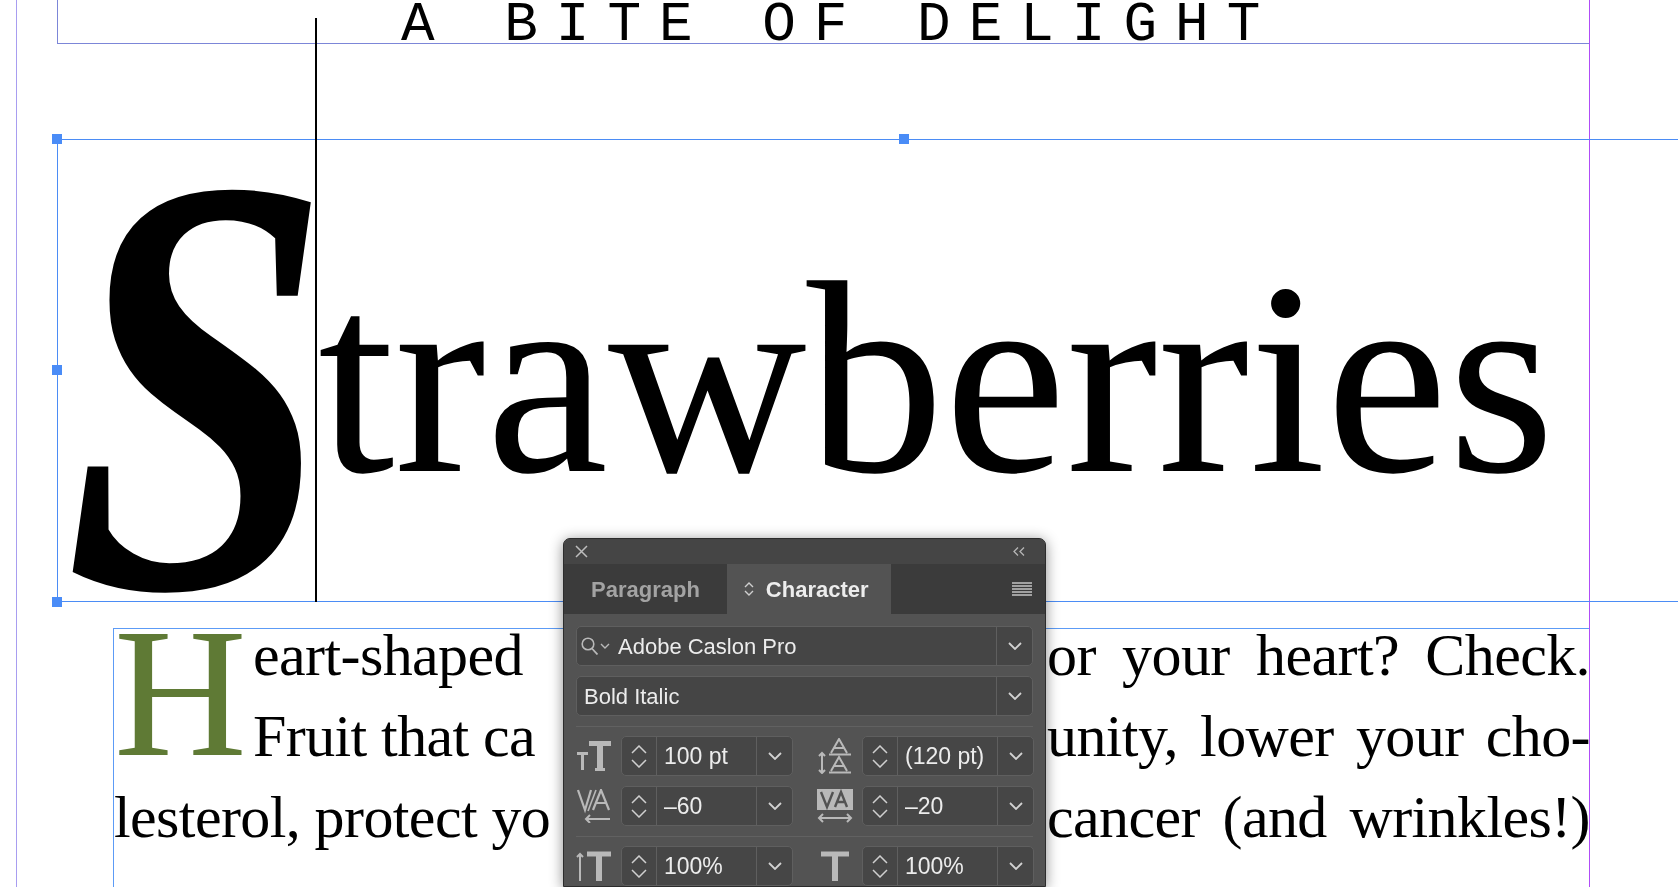  What do you see at coordinates (835, 806) in the screenshot?
I see `tracking-icon` at bounding box center [835, 806].